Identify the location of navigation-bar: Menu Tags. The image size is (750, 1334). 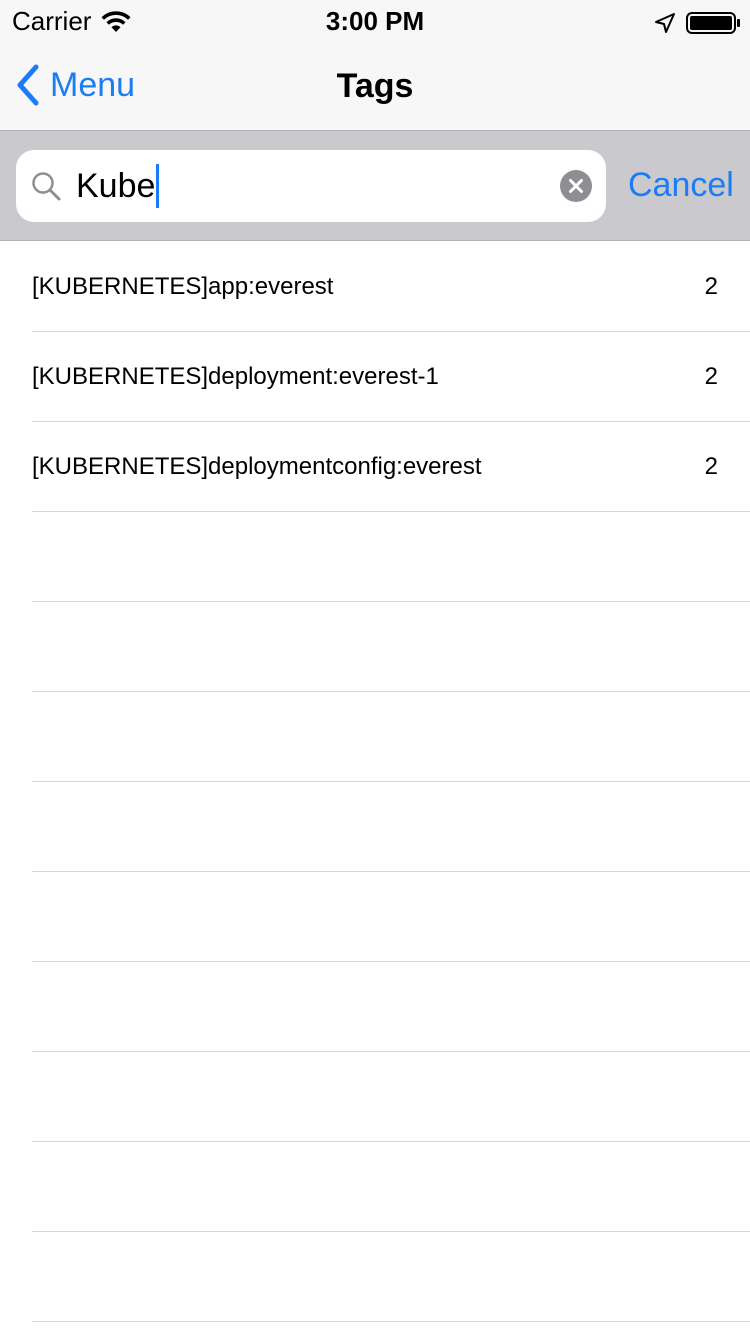
(375, 85).